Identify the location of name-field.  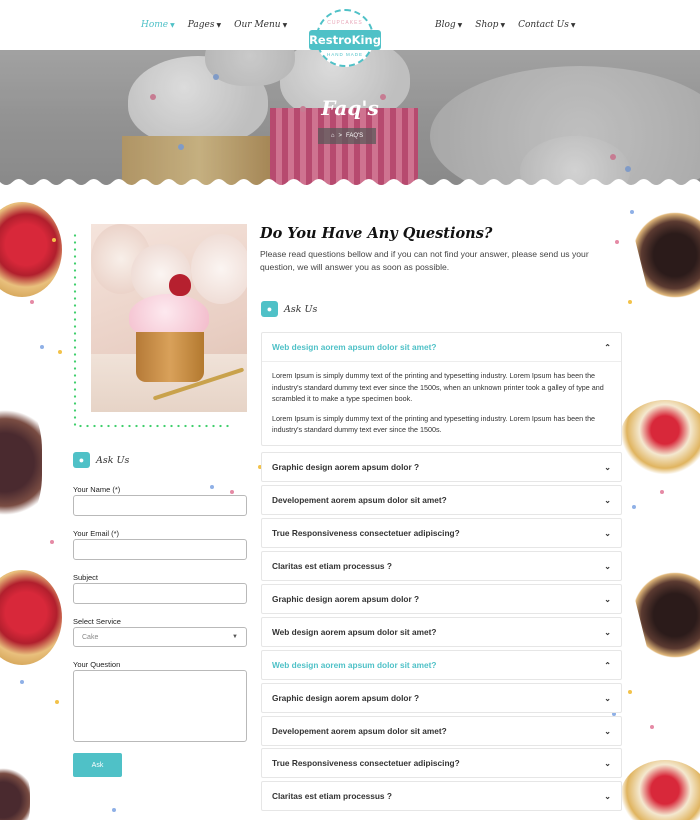
(160, 505).